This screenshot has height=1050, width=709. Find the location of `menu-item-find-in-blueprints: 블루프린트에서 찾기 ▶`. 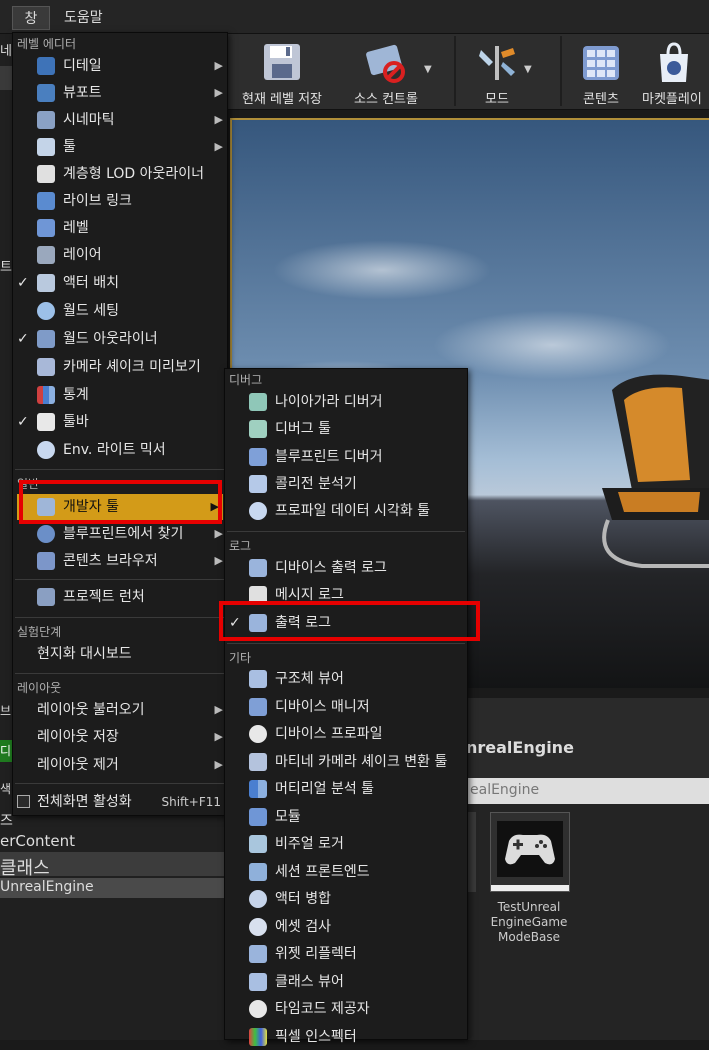

menu-item-find-in-blueprints: 블루프린트에서 찾기 ▶ is located at coordinates (120, 534).